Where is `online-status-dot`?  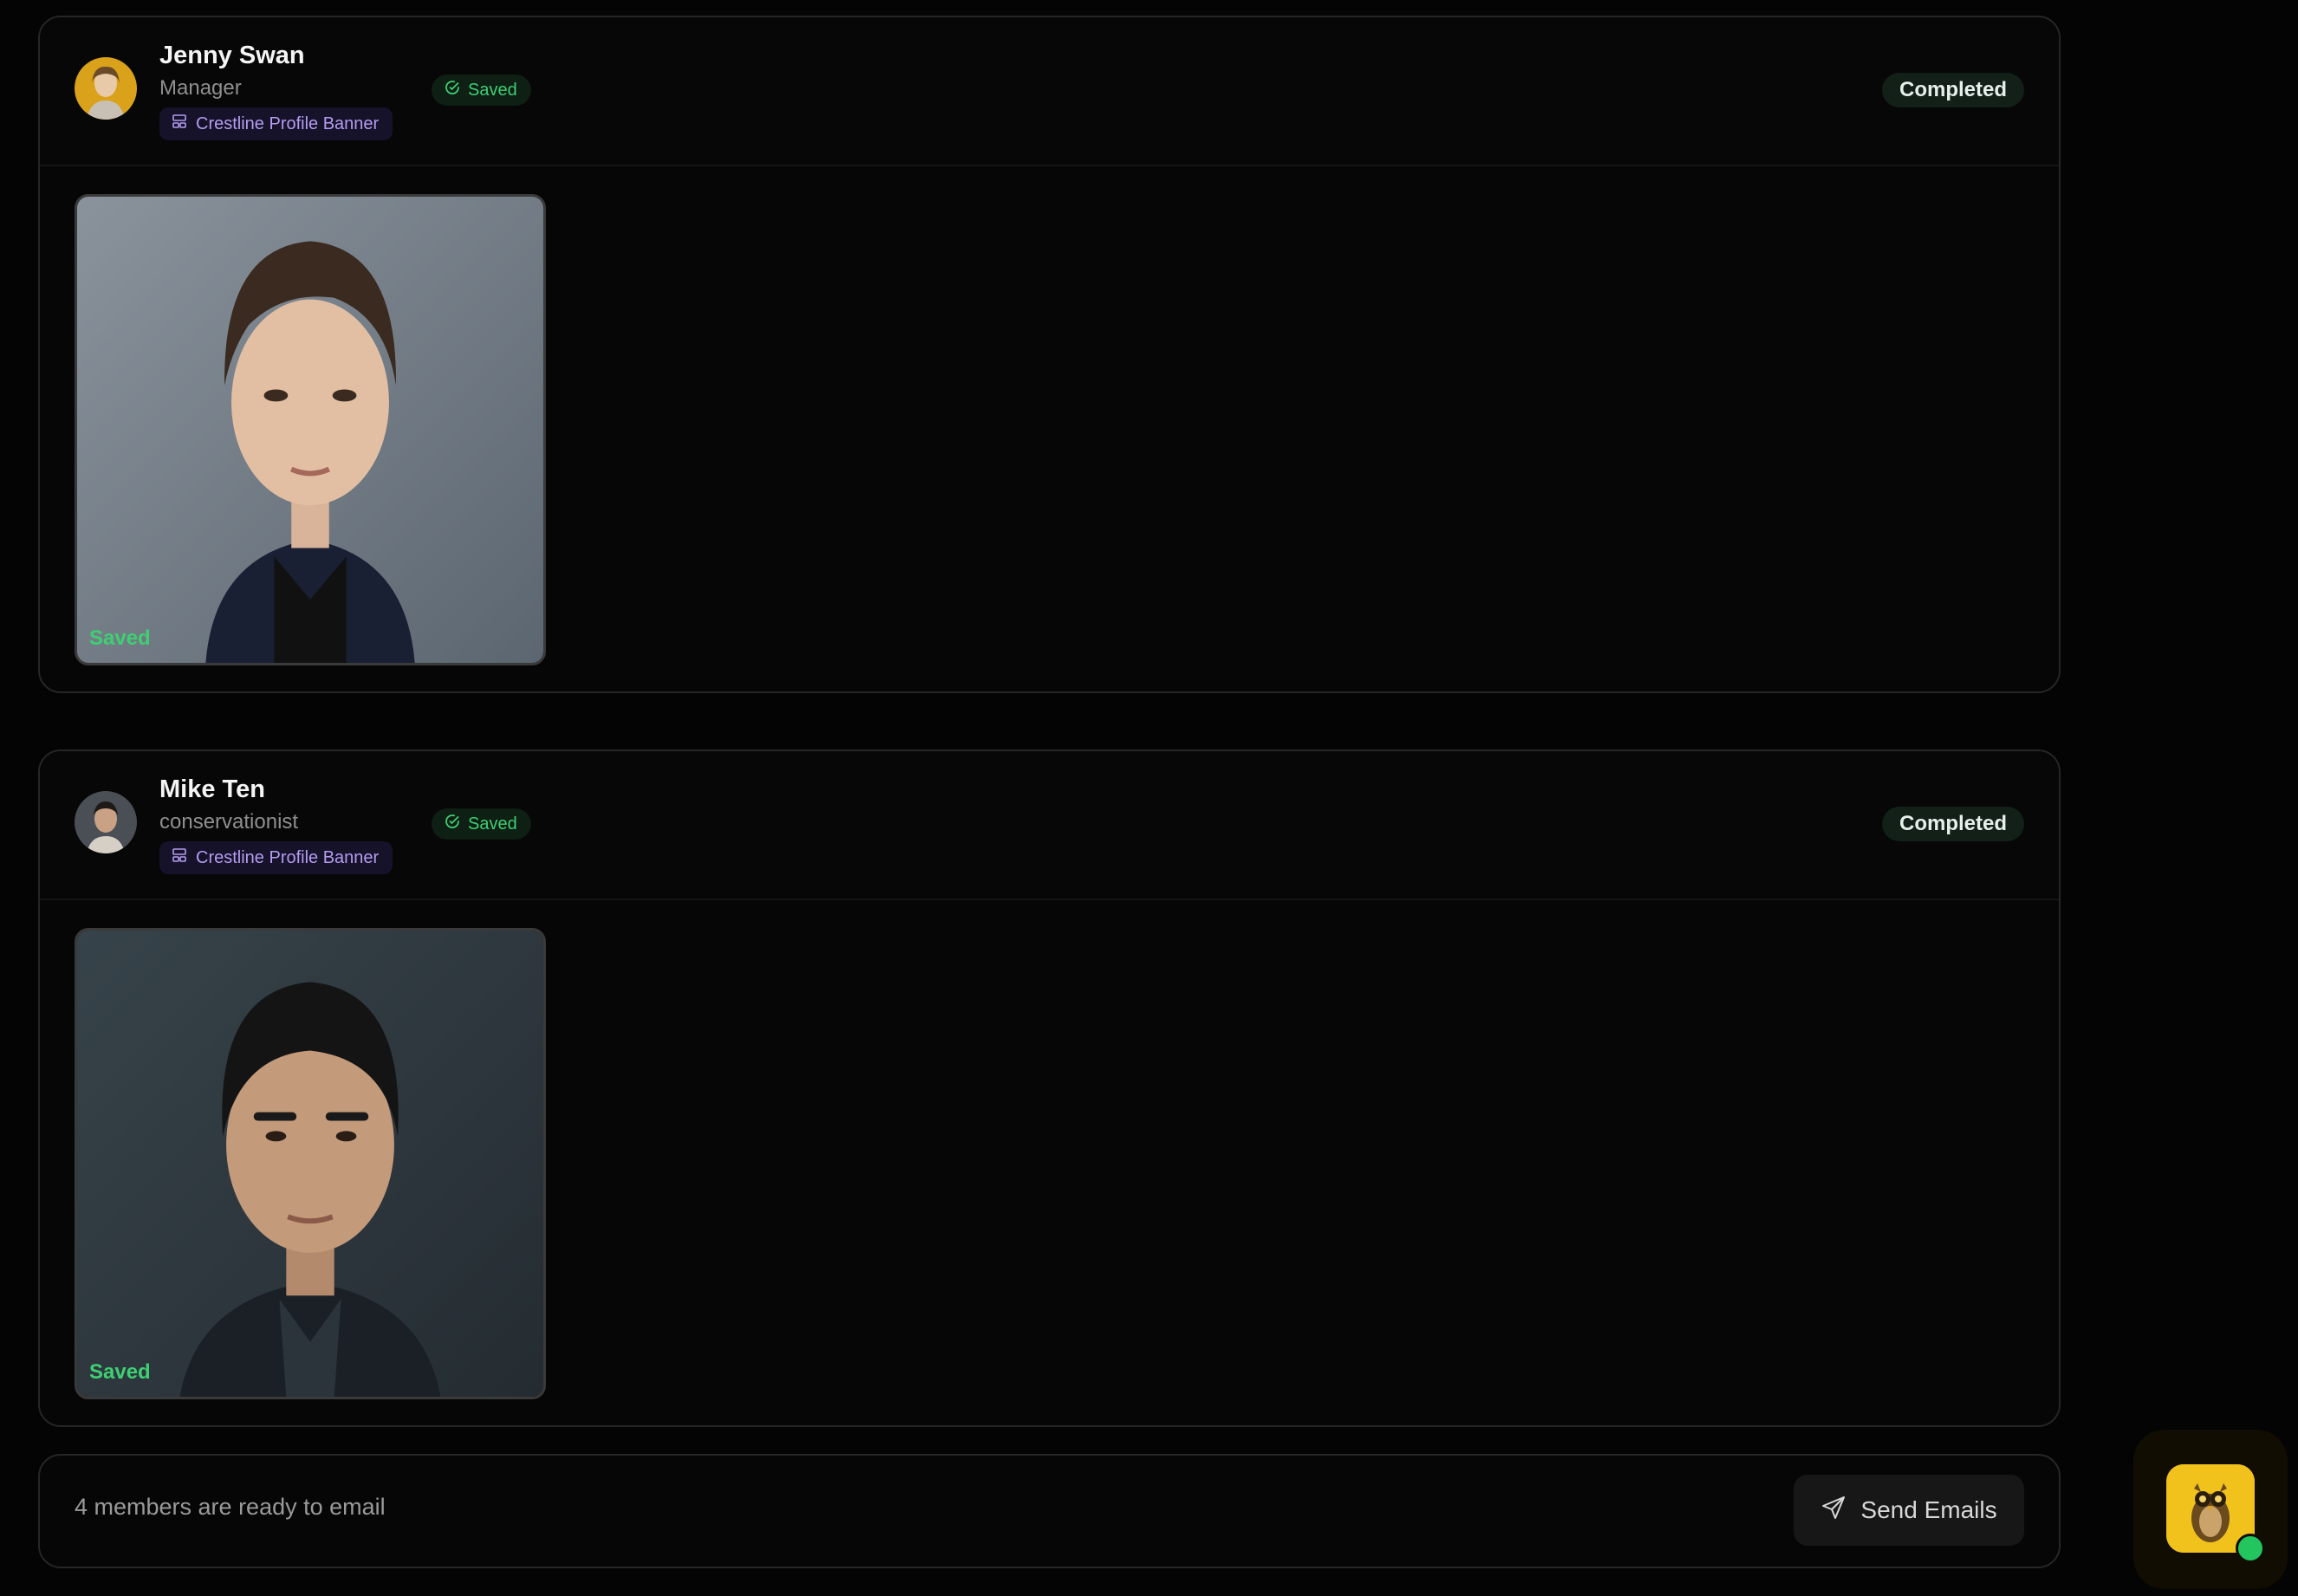
online-status-dot is located at coordinates (2250, 1548).